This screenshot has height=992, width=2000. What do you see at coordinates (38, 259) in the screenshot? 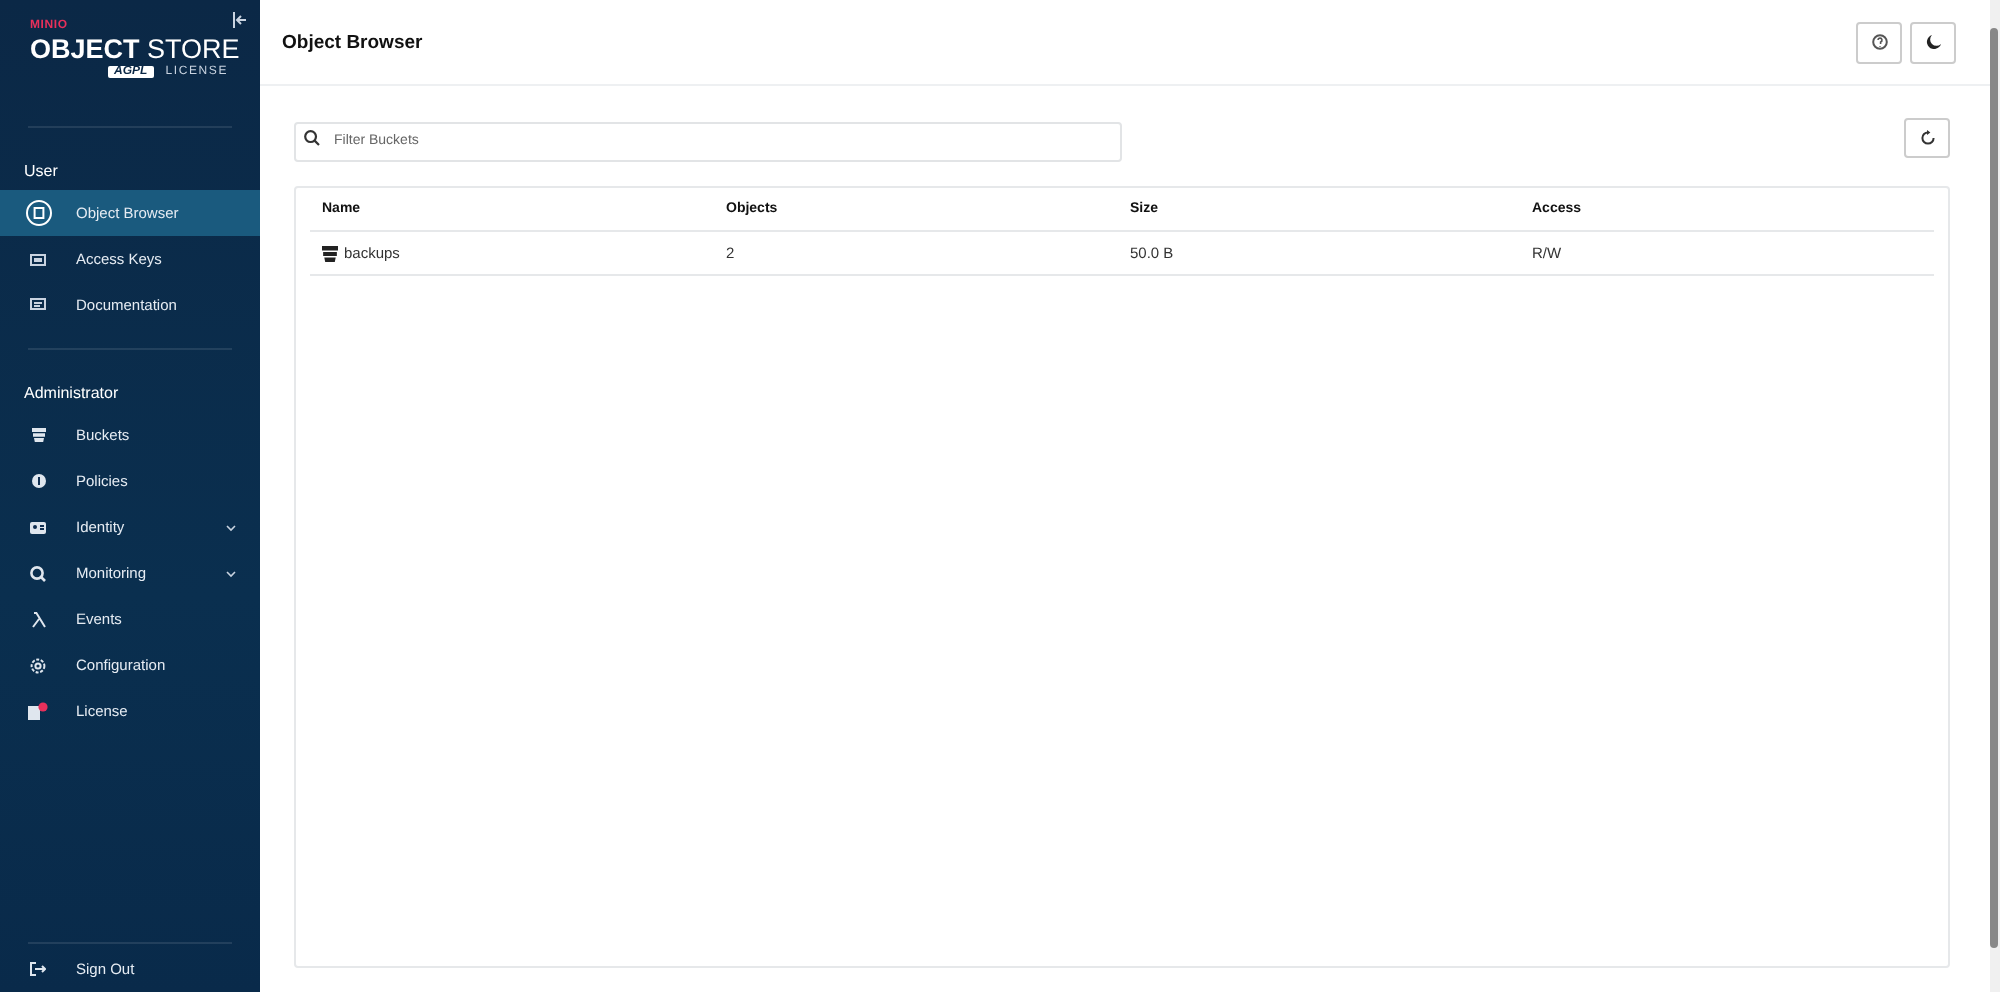
I see `access-keys-icon` at bounding box center [38, 259].